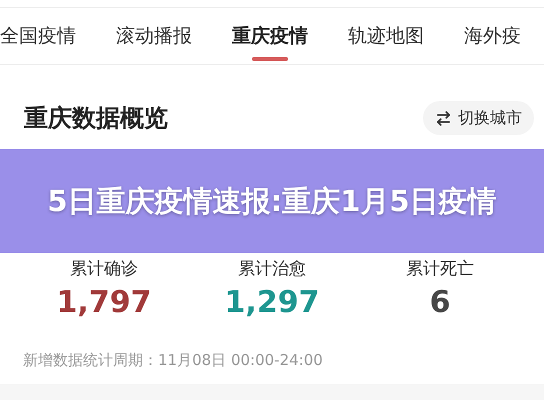  I want to click on stat-value: 1,297, so click(272, 303).